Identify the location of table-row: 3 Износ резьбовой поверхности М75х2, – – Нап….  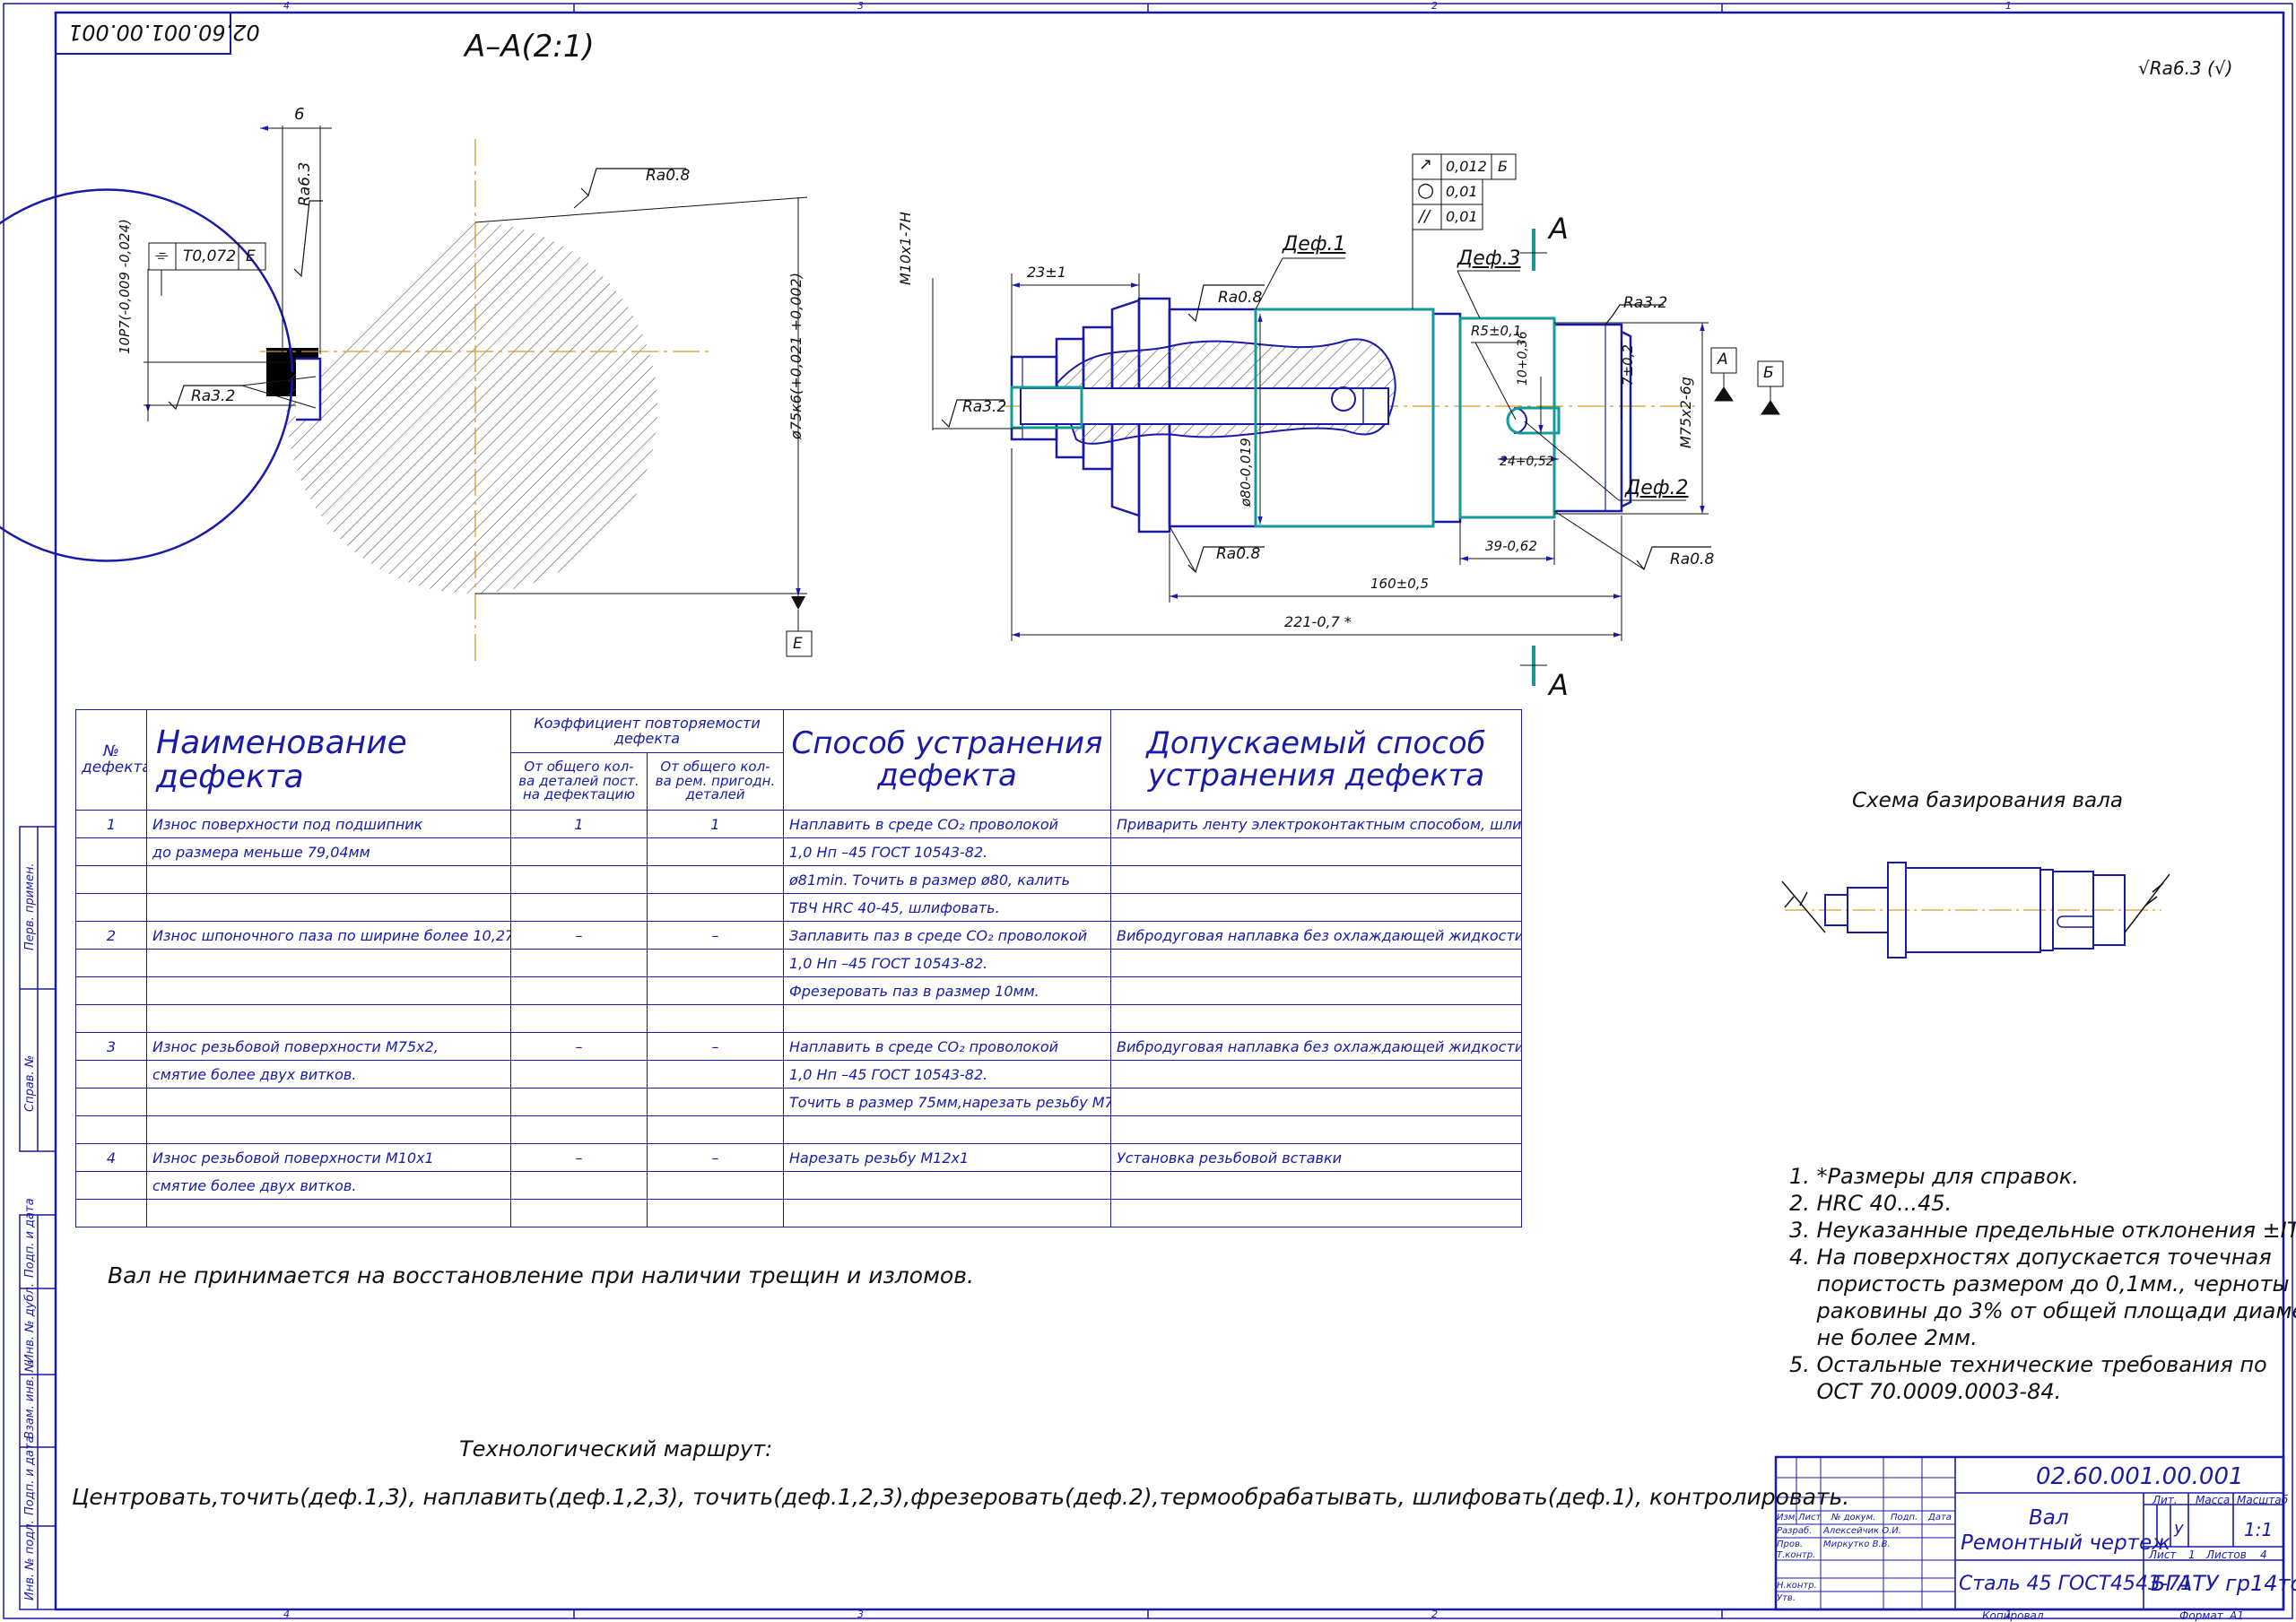
(798, 1046).